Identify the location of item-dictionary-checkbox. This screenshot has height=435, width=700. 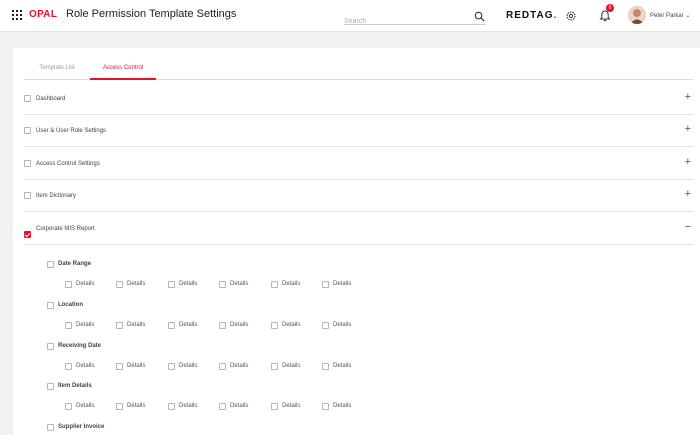
(27, 195).